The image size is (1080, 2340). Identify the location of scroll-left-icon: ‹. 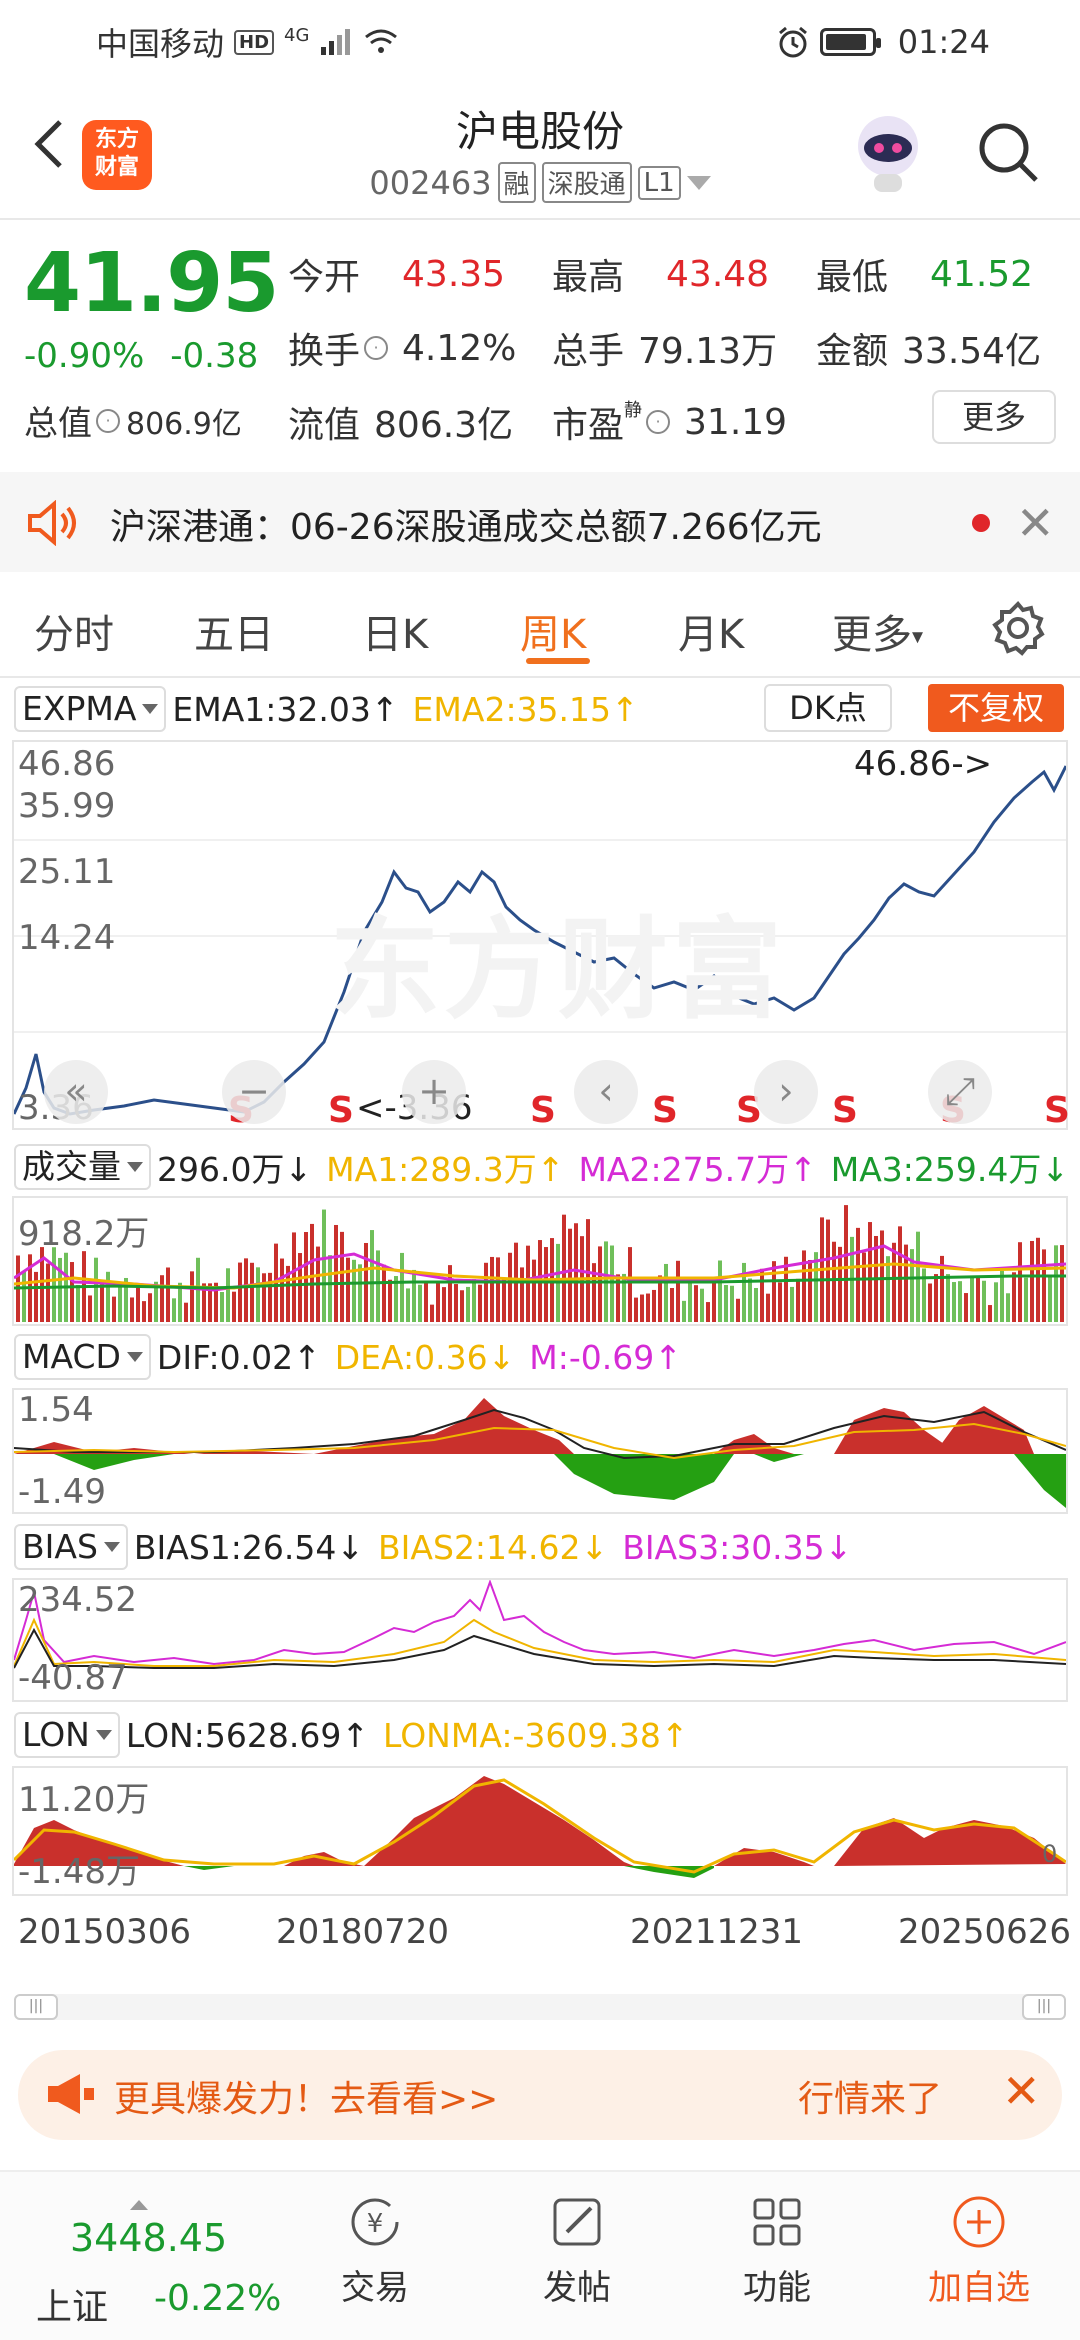
(606, 1092).